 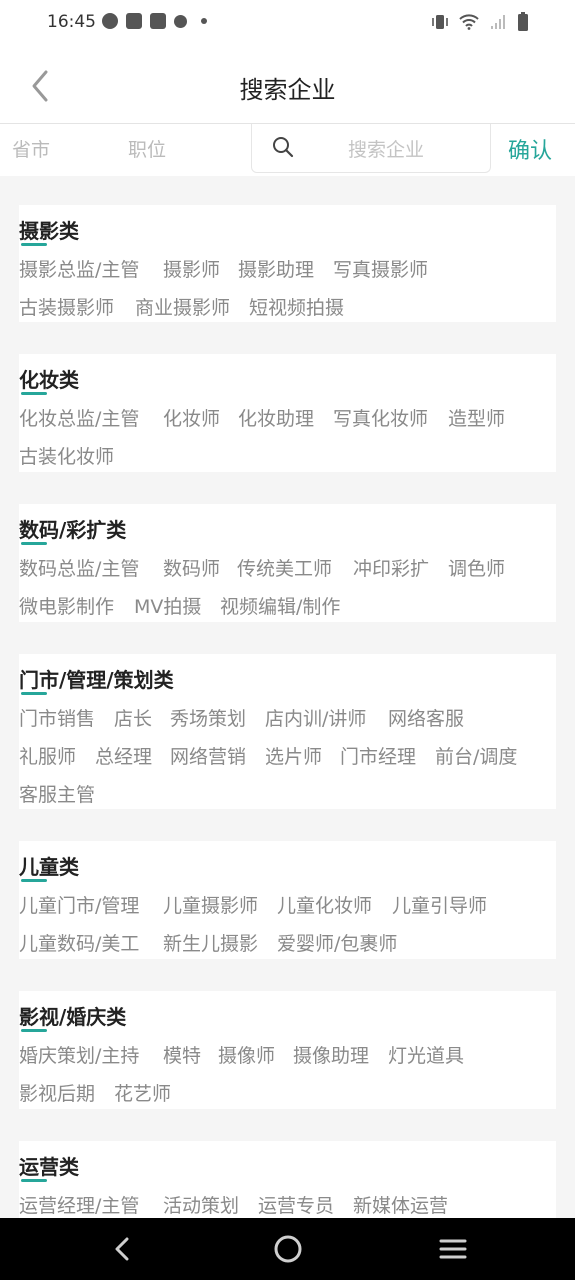 What do you see at coordinates (296, 1204) in the screenshot?
I see `category-tag: 运营专员` at bounding box center [296, 1204].